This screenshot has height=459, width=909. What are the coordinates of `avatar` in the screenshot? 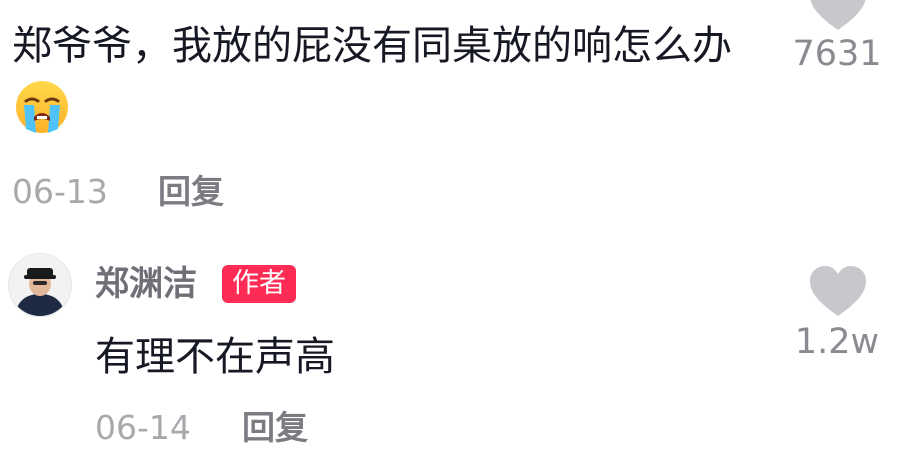 It's located at (40, 285).